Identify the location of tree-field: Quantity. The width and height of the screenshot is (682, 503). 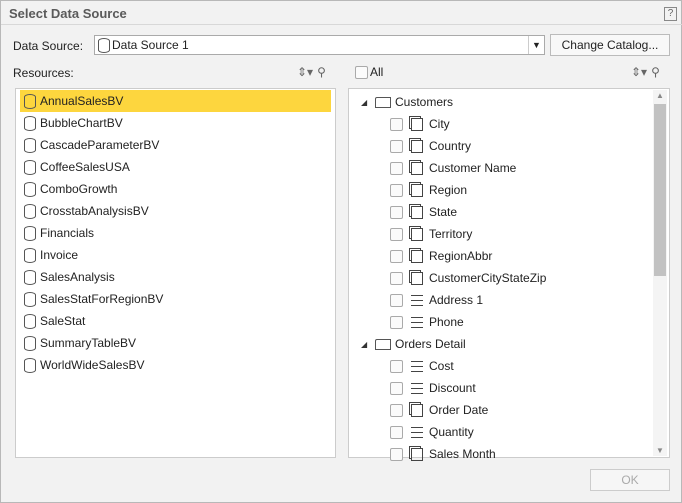
(505, 432).